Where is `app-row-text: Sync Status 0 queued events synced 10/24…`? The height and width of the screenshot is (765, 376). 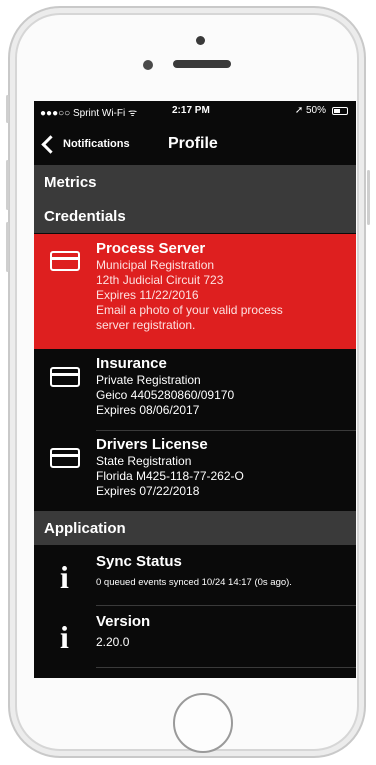 app-row-text: Sync Status 0 queued events synced 10/24… is located at coordinates (194, 571).